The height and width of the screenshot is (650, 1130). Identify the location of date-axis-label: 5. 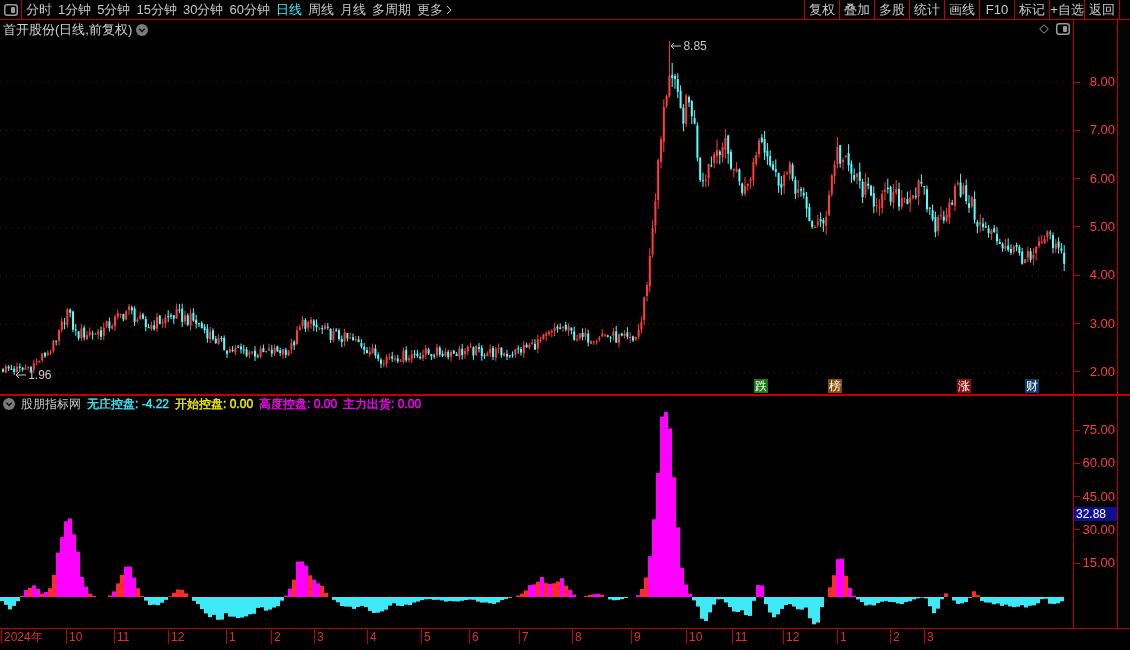
(426, 637).